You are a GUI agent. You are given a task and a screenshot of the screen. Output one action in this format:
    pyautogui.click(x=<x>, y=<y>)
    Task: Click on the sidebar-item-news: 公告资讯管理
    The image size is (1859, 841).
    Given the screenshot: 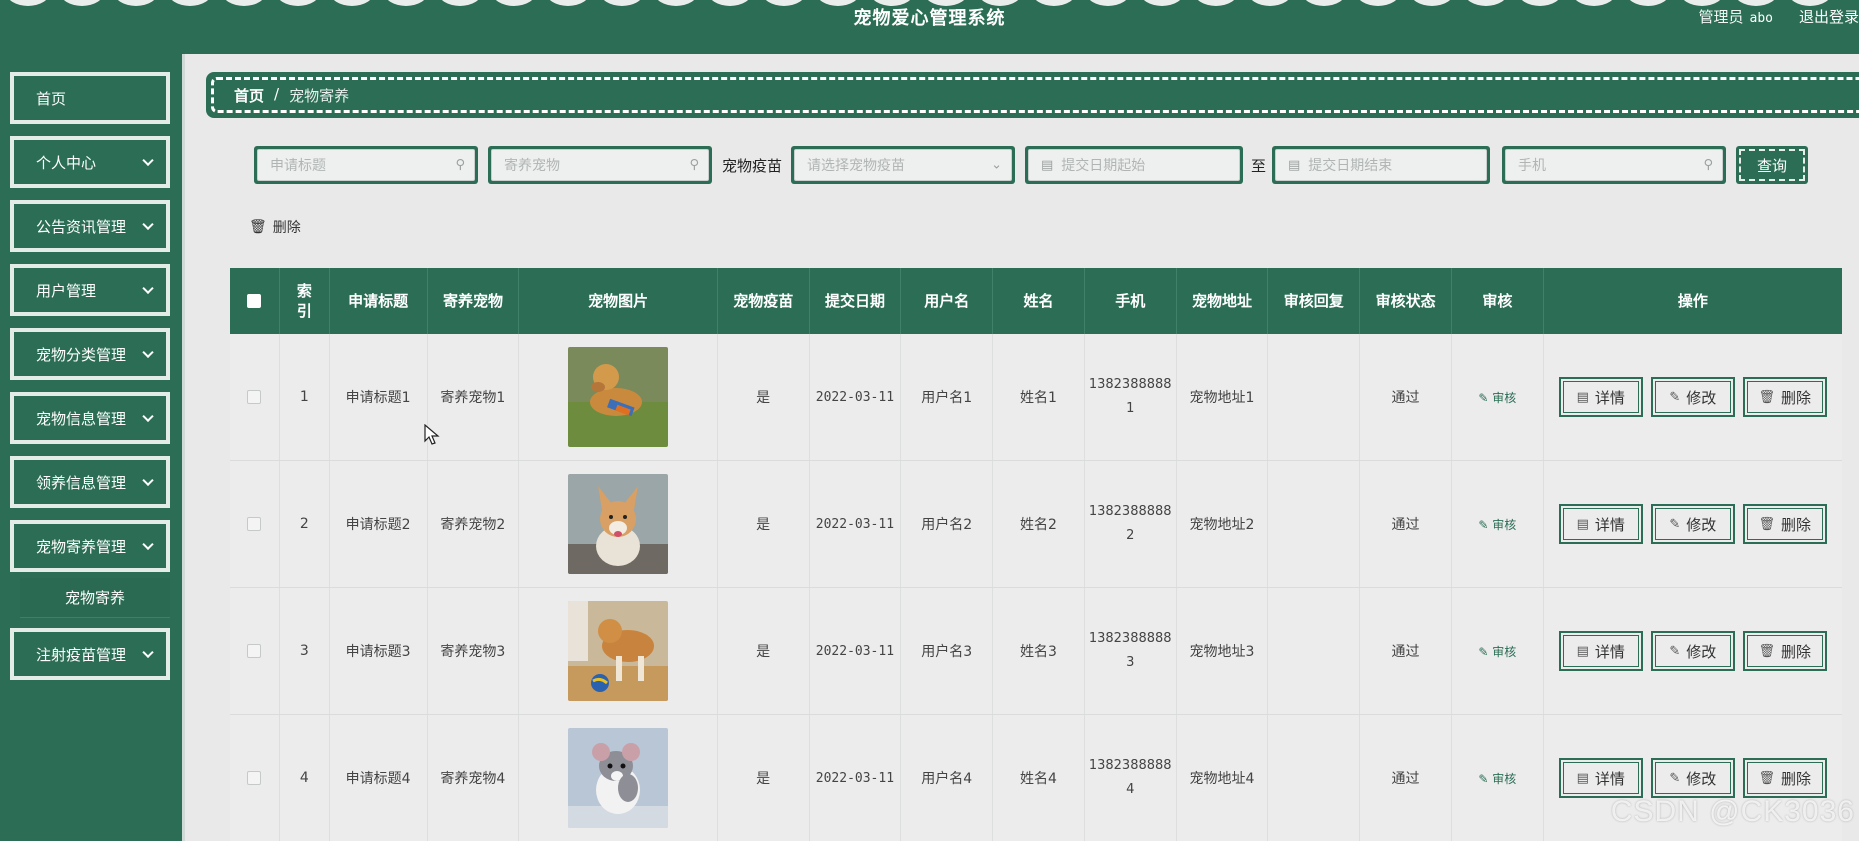 What is the action you would take?
    pyautogui.click(x=90, y=226)
    